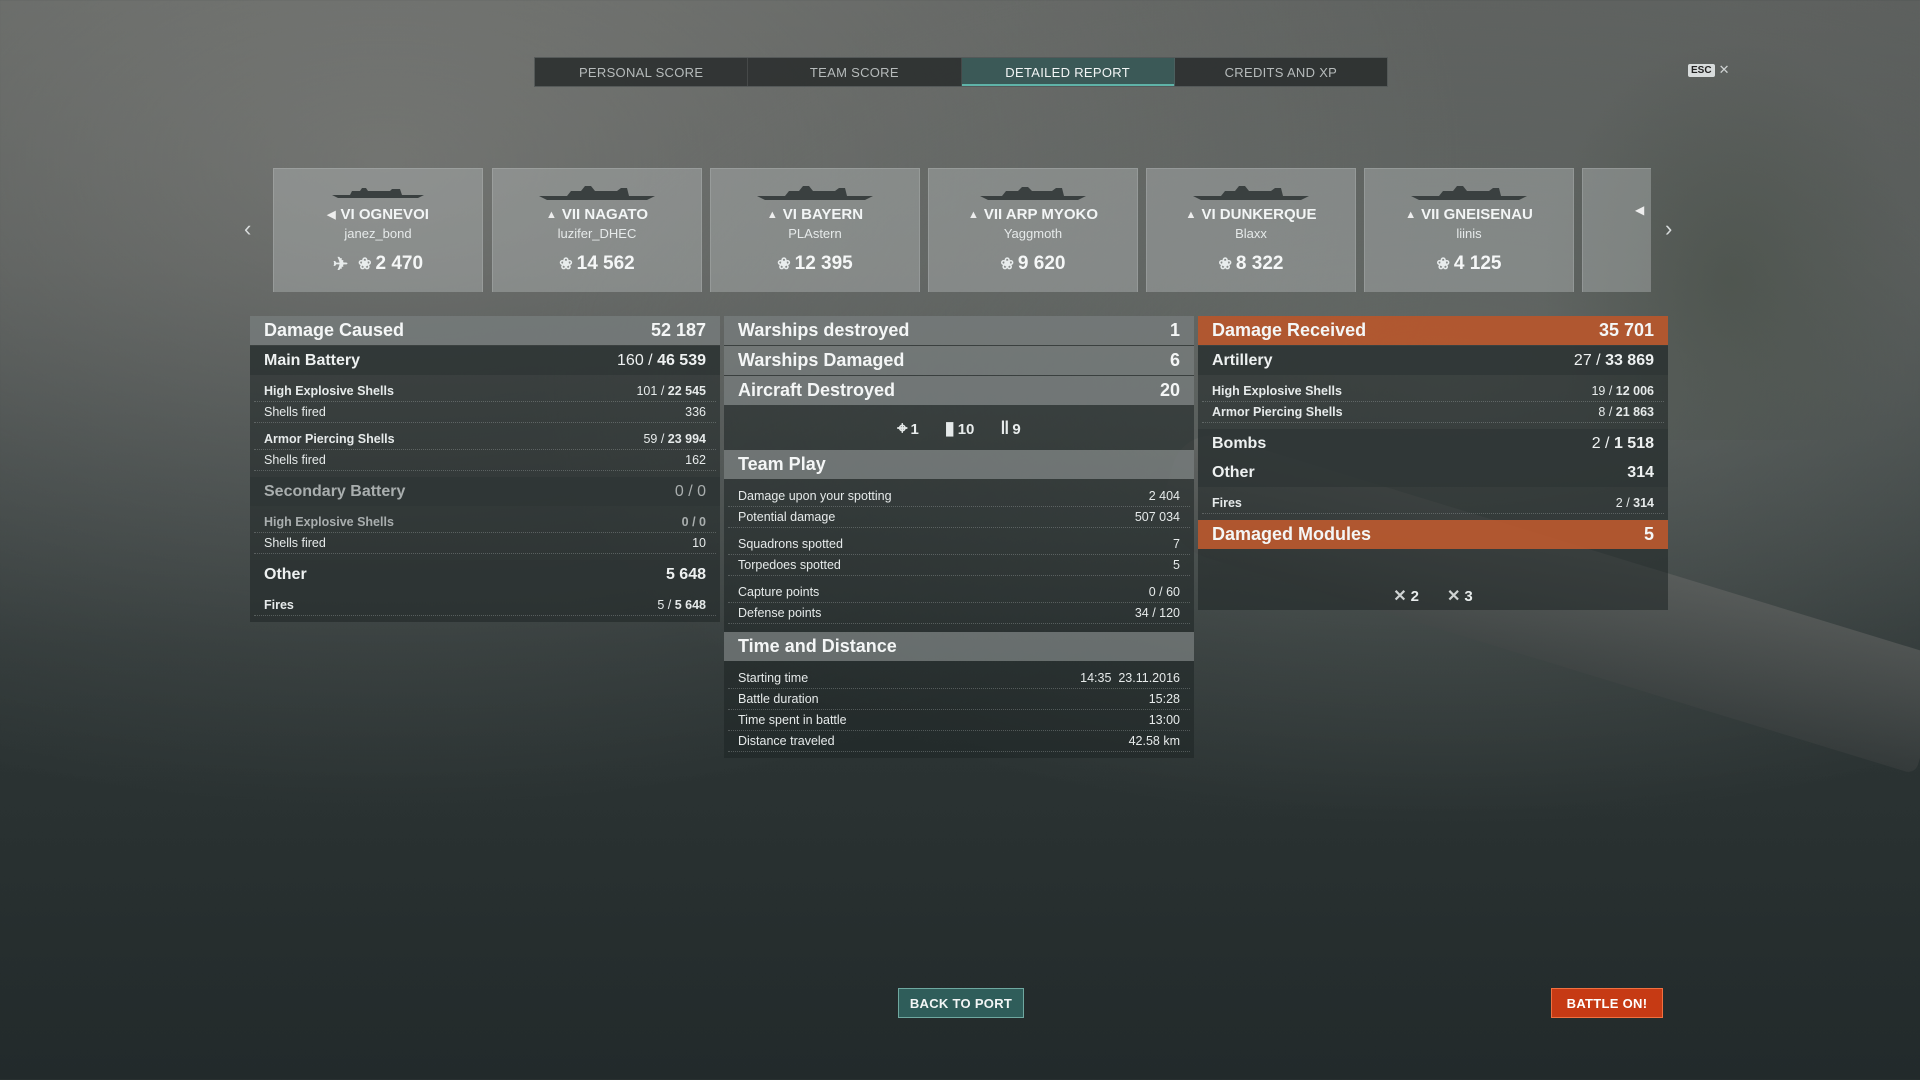 This screenshot has height=1080, width=1920. What do you see at coordinates (902, 427) in the screenshot?
I see `fighter-icon: ⌖` at bounding box center [902, 427].